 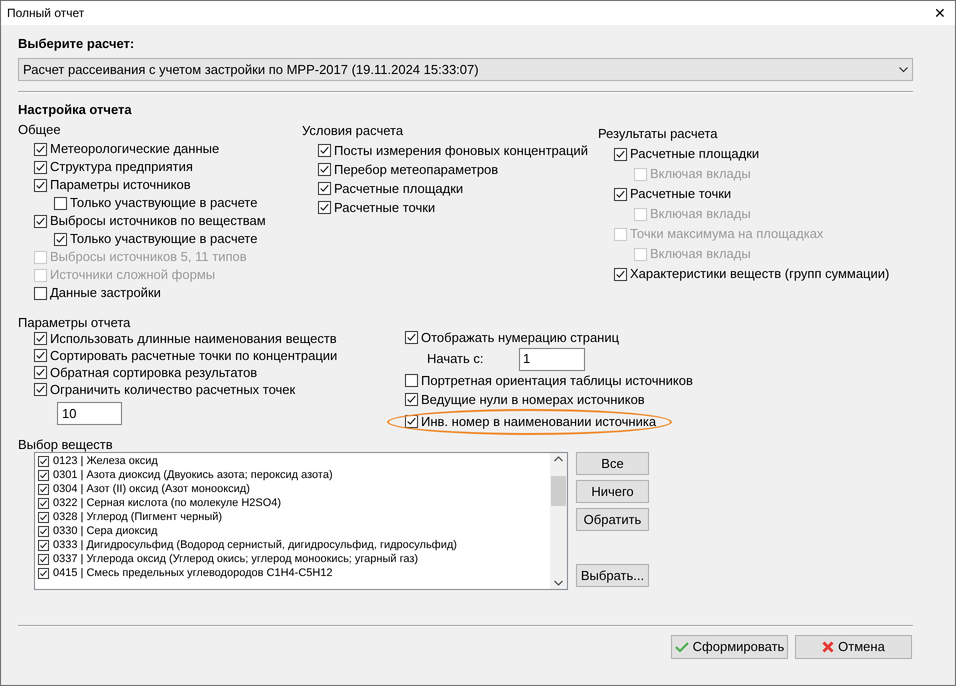 What do you see at coordinates (105, 531) in the screenshot?
I see `list-item: 0330 | Сера диоксид` at bounding box center [105, 531].